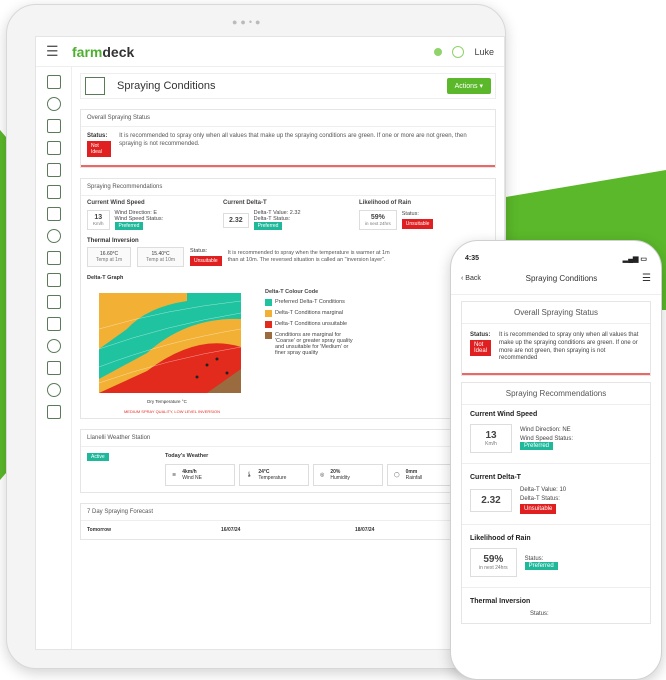 The width and height of the screenshot is (666, 680). What do you see at coordinates (310, 313) in the screenshot?
I see `legend-item: Delta-T Conditions marginal` at bounding box center [310, 313].